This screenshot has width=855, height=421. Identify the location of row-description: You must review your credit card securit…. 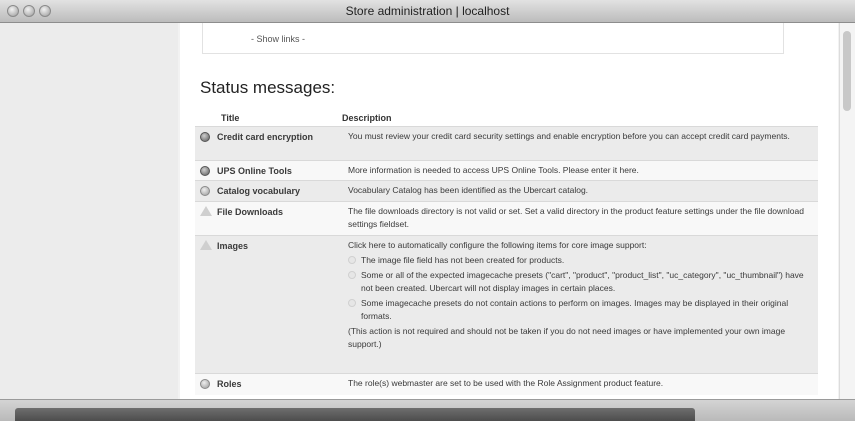
(569, 136).